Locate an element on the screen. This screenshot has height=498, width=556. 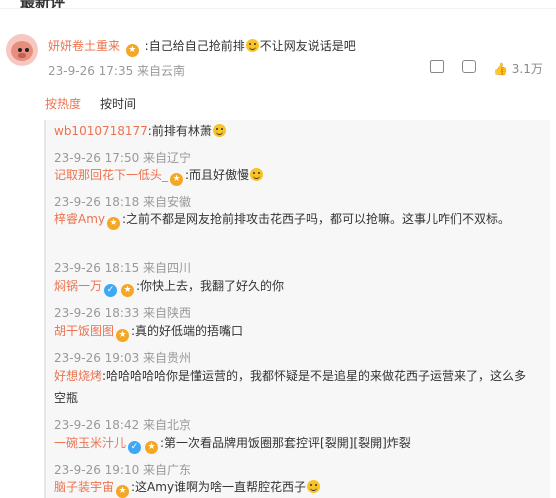
reply-text: :真的好低端的捂嘴口 is located at coordinates (187, 331).